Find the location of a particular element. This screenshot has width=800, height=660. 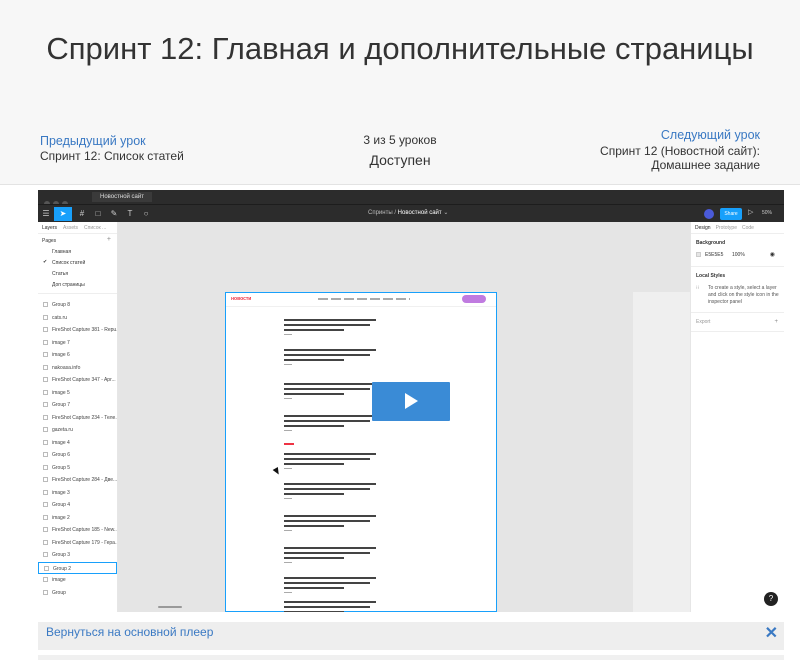

pages-header: Pages + is located at coordinates (76, 240).